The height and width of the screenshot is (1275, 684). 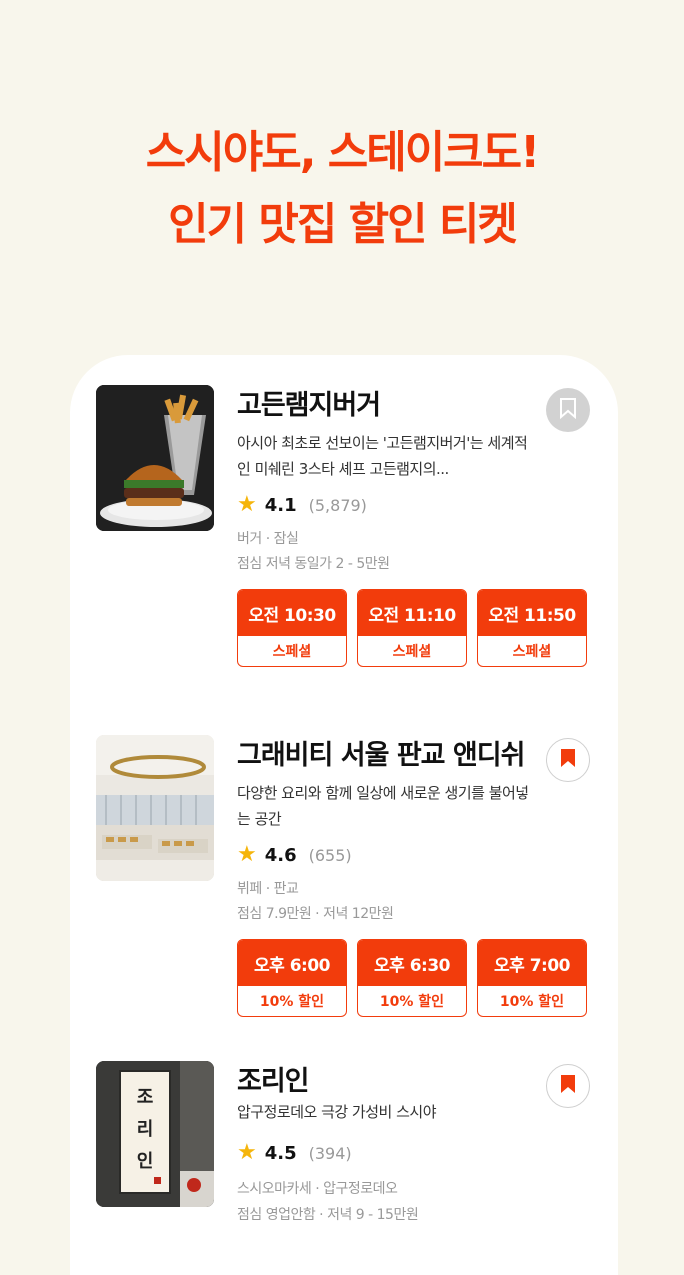 What do you see at coordinates (273, 1078) in the screenshot?
I see `restaurant-name: 조리인` at bounding box center [273, 1078].